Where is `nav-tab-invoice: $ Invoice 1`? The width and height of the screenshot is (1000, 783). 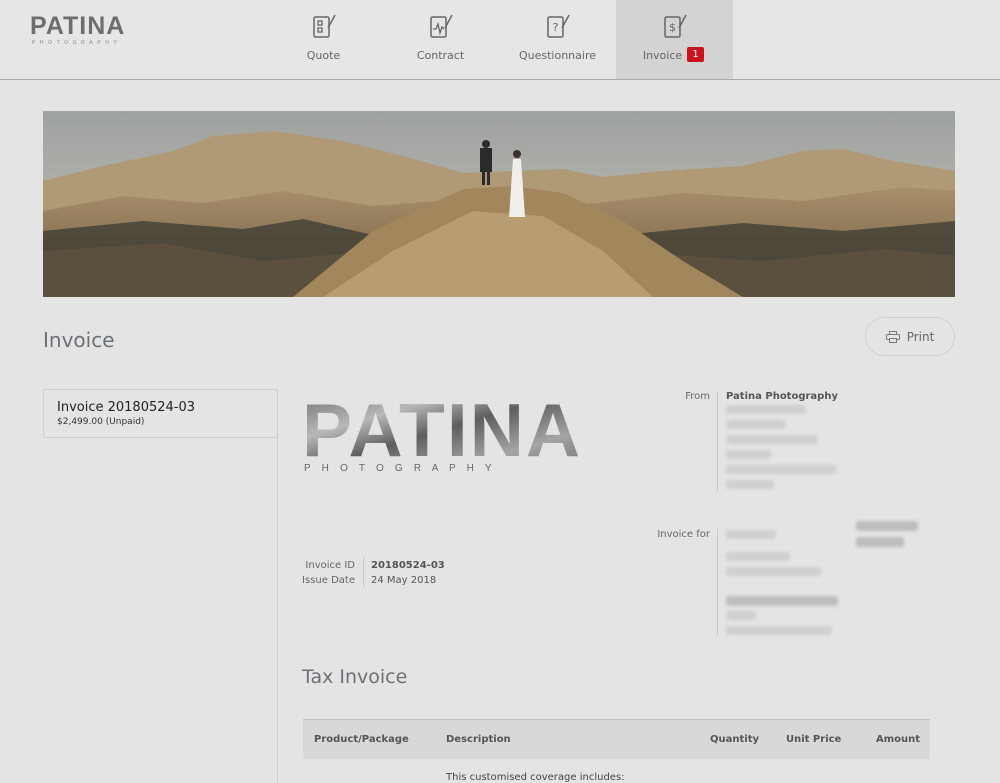 nav-tab-invoice: $ Invoice 1 is located at coordinates (674, 39).